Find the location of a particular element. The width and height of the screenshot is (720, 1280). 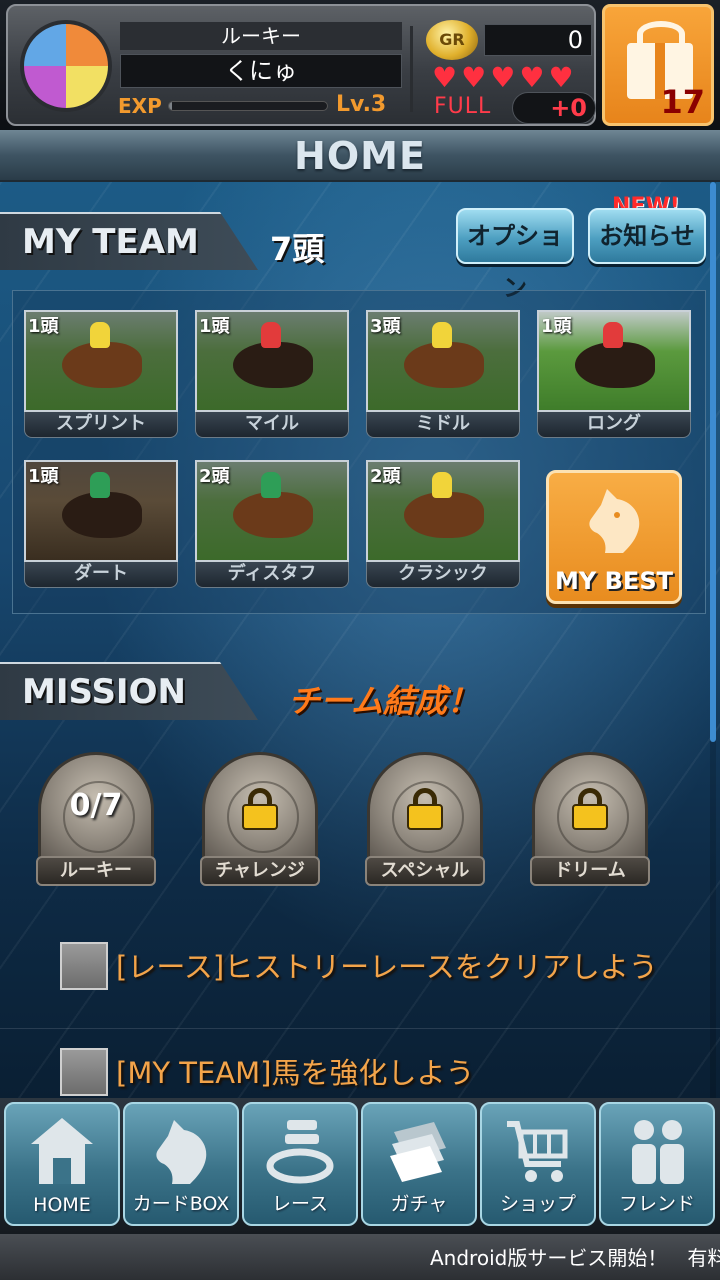

option-button: オプション is located at coordinates (515, 255).